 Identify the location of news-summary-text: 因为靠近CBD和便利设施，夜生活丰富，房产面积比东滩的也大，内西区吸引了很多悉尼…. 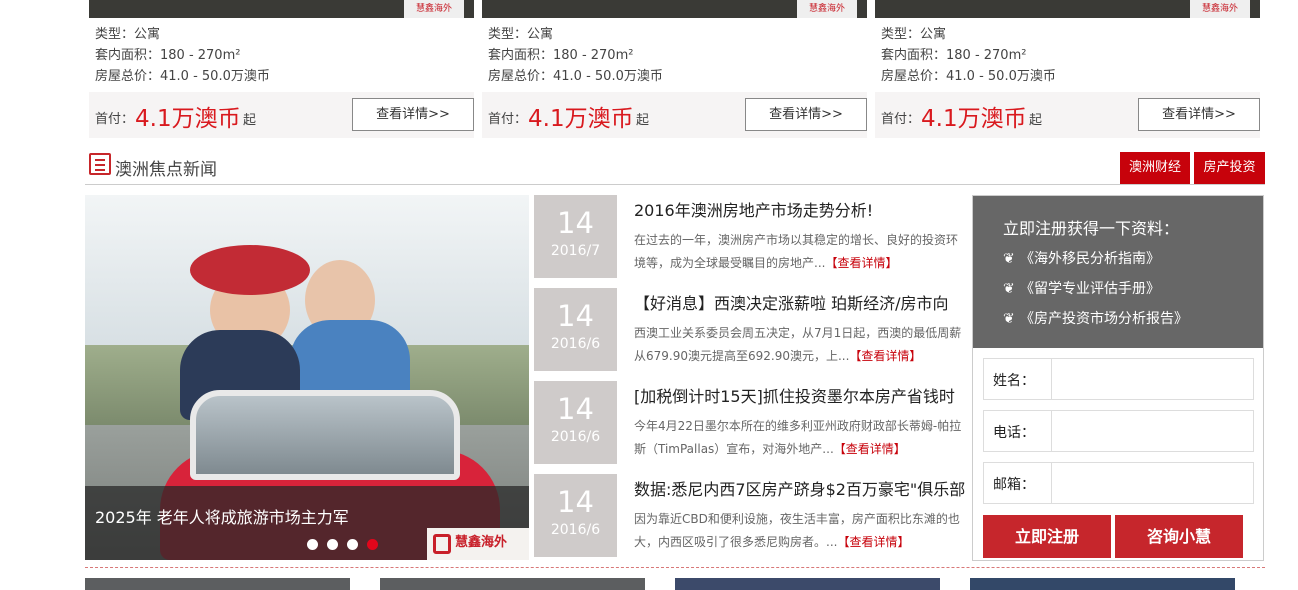
(797, 530).